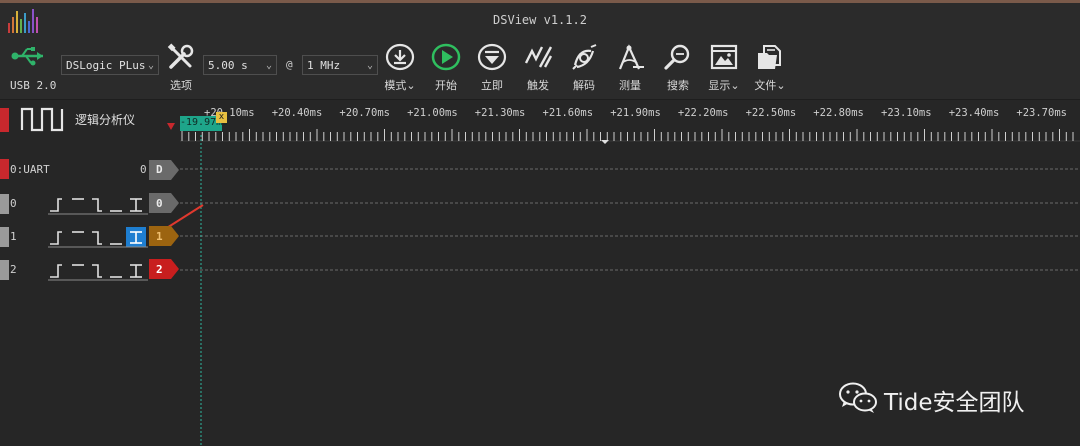 This screenshot has width=1080, height=446. What do you see at coordinates (627, 135) in the screenshot?
I see `time-ruler` at bounding box center [627, 135].